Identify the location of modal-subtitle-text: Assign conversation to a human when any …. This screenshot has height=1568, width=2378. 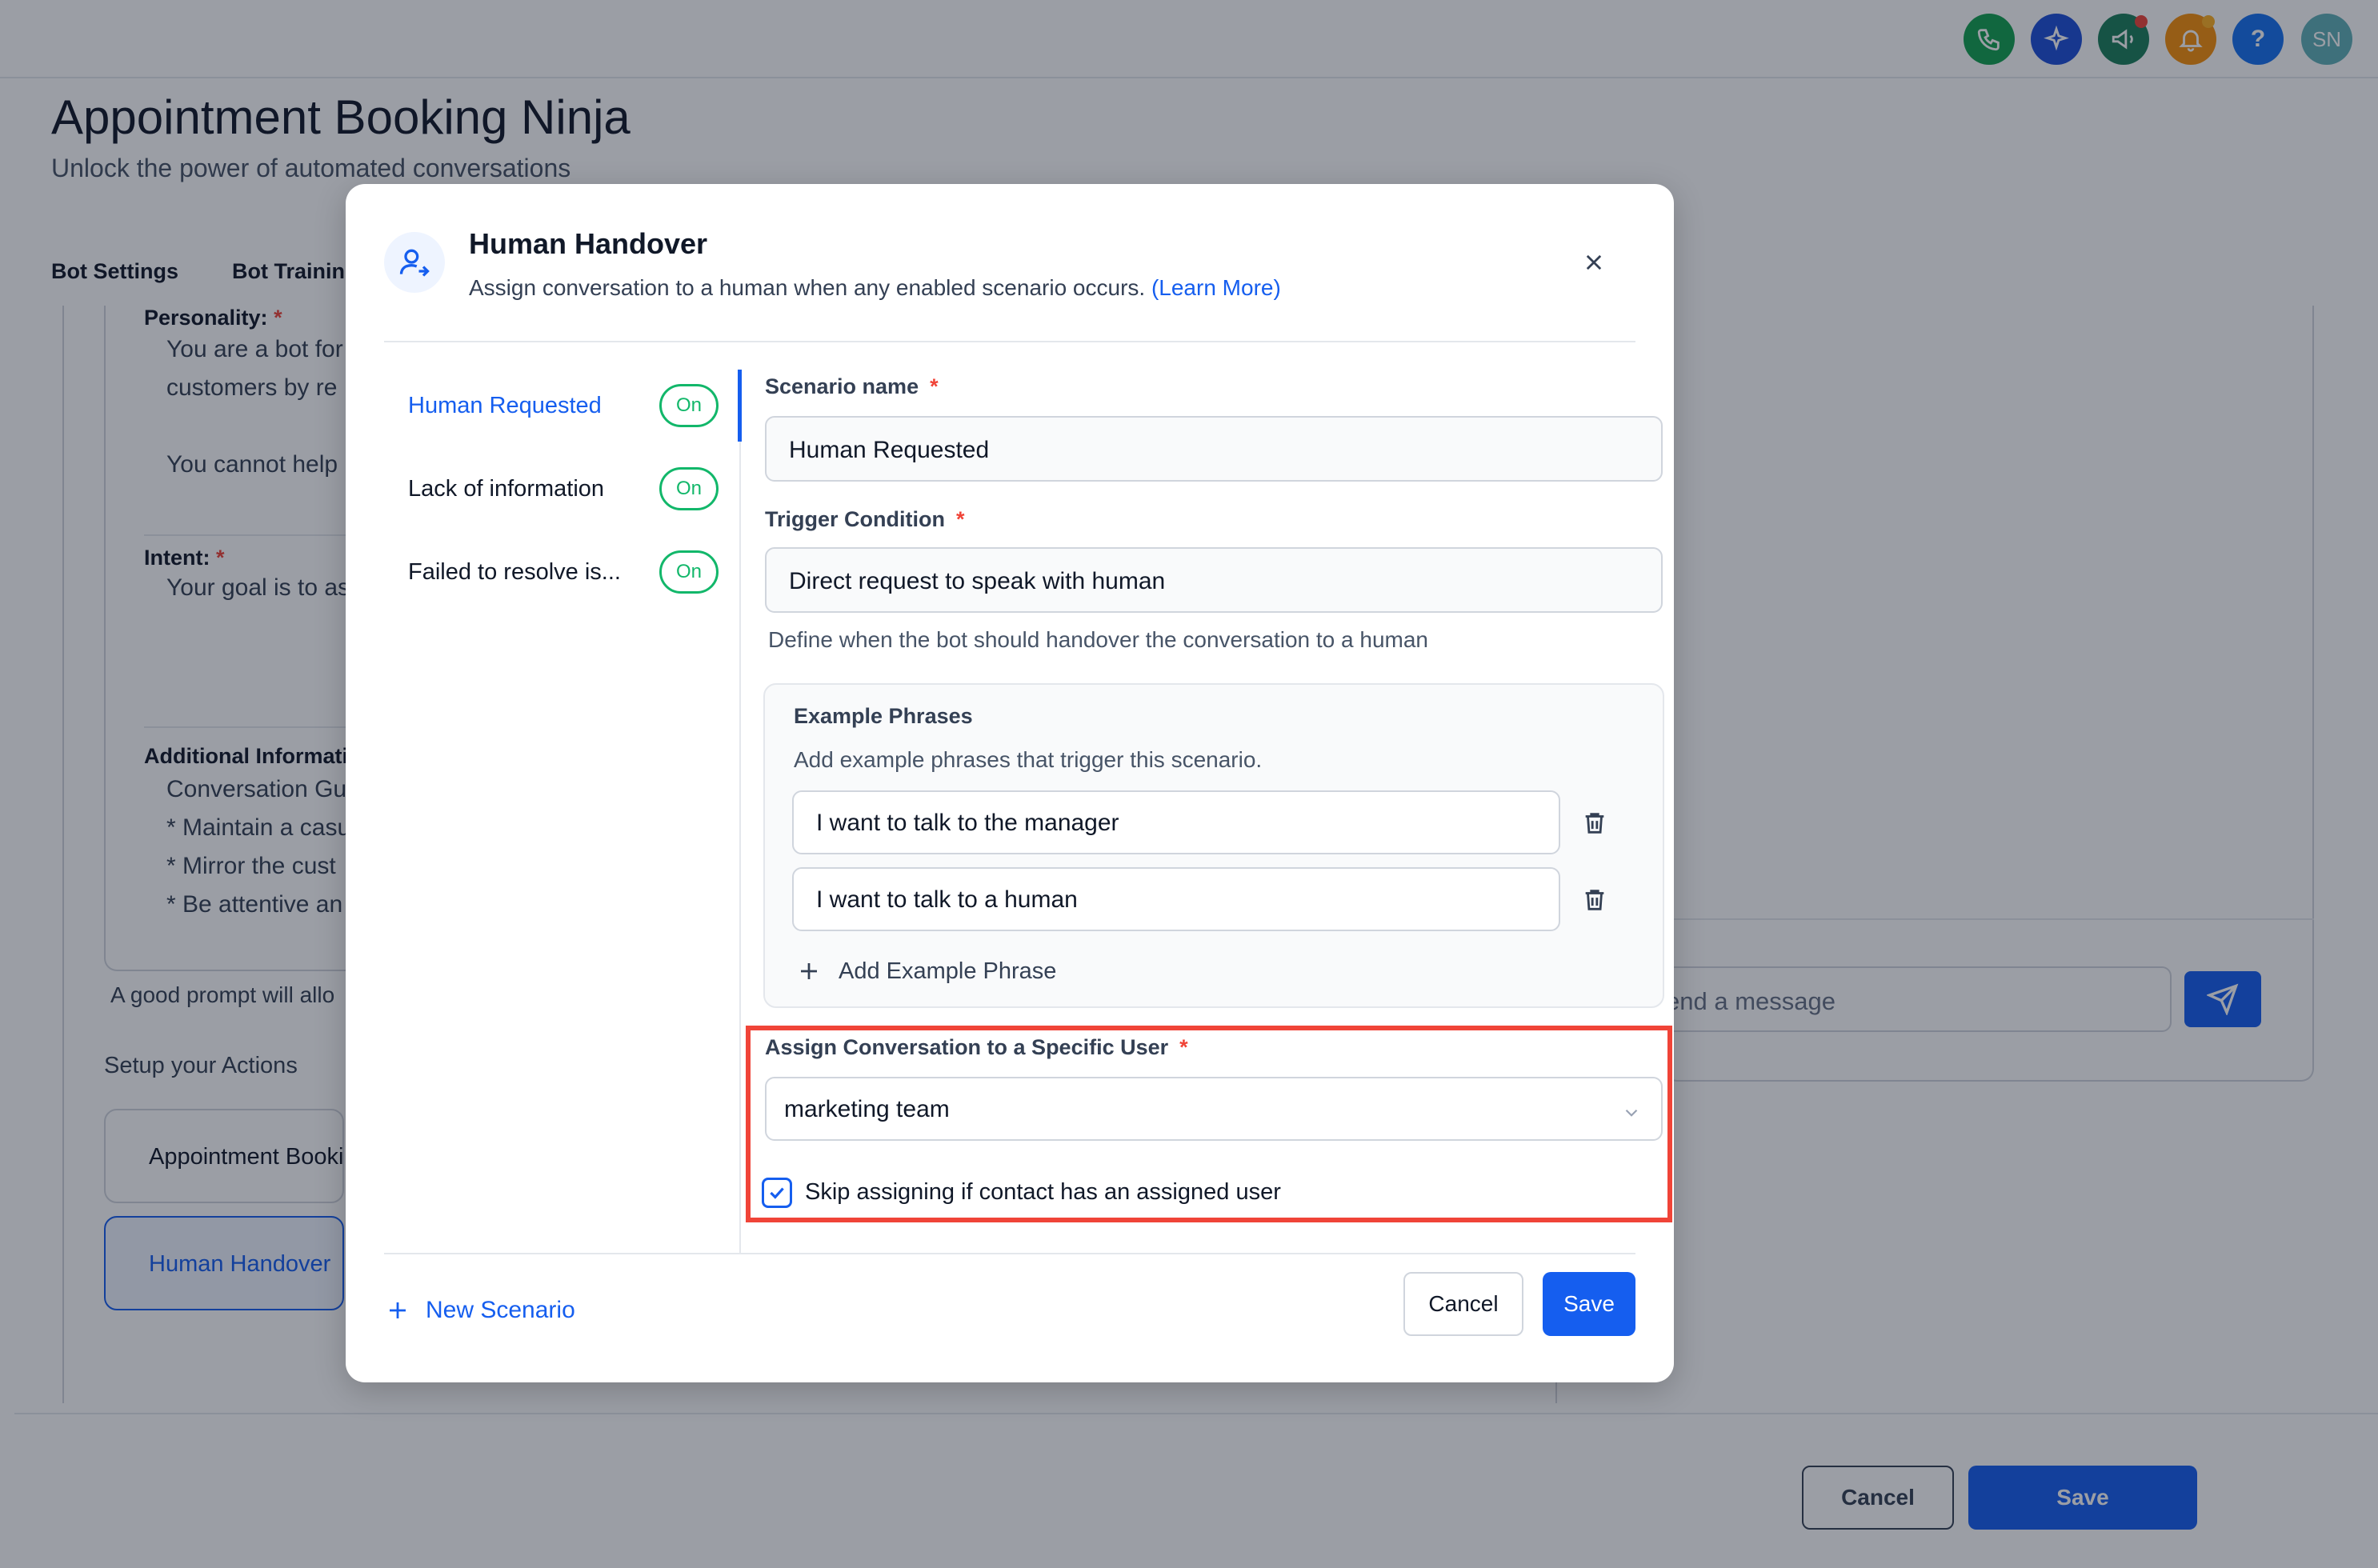
(807, 287).